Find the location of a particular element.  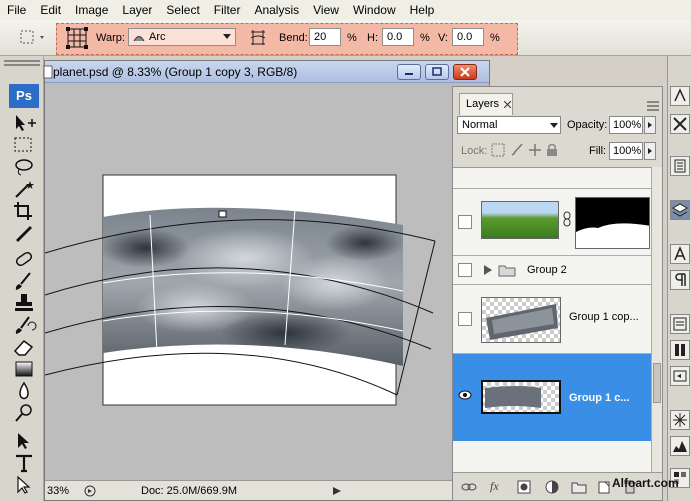

menu-file: File is located at coordinates (16, 10).